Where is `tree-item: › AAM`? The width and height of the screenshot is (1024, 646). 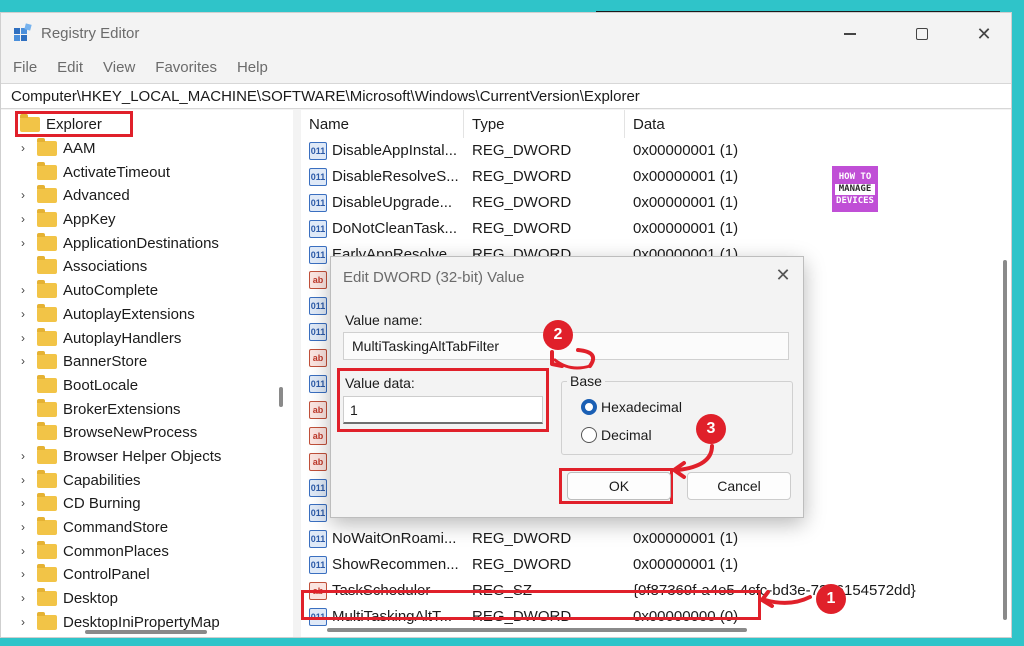 tree-item: › AAM is located at coordinates (141, 149).